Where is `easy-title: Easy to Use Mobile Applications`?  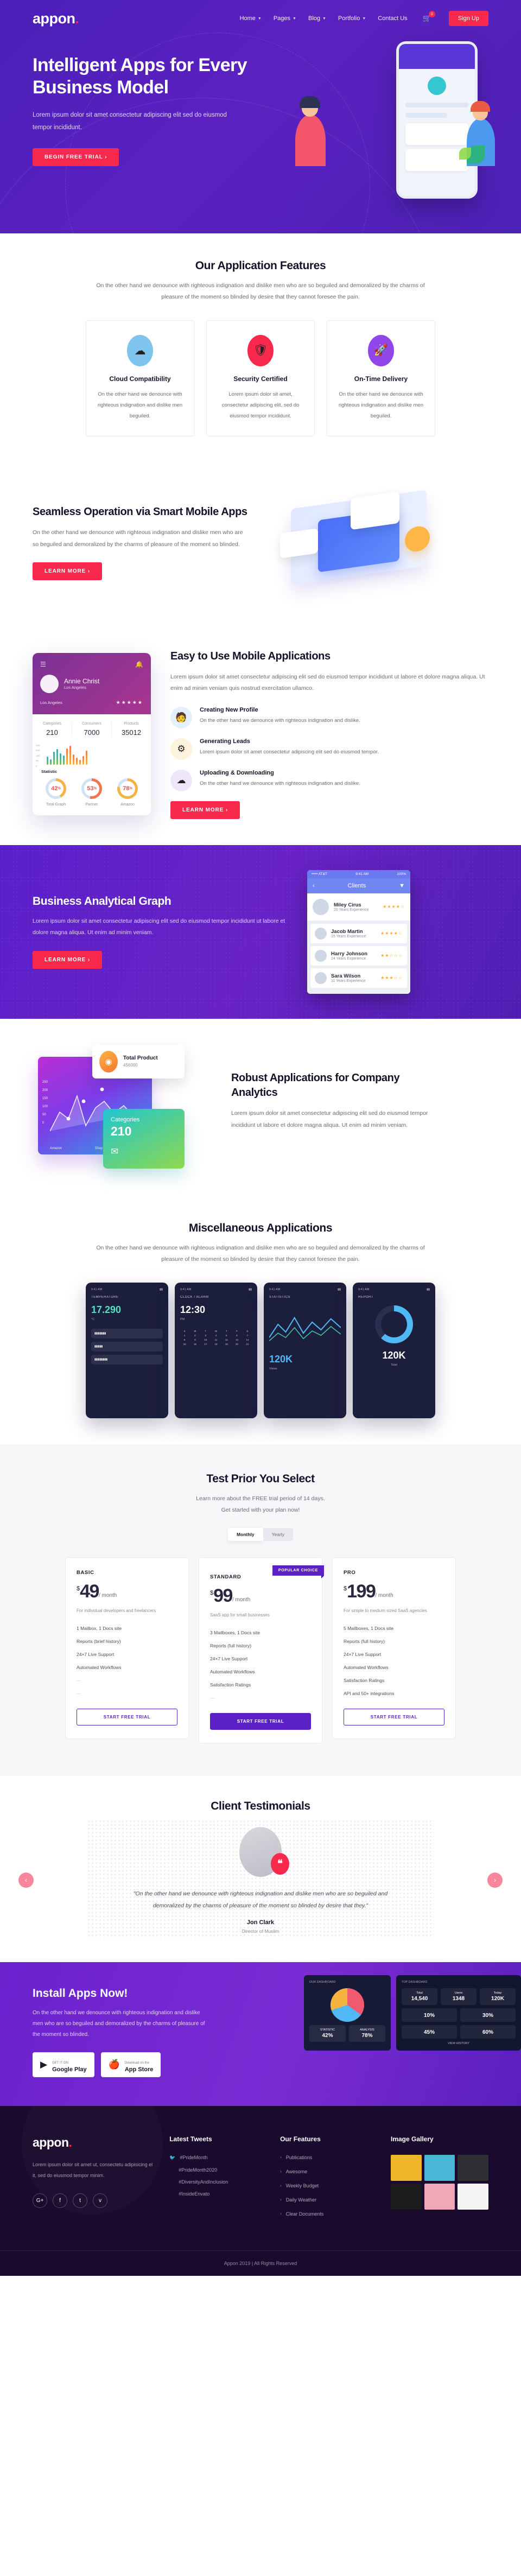 easy-title: Easy to Use Mobile Applications is located at coordinates (251, 656).